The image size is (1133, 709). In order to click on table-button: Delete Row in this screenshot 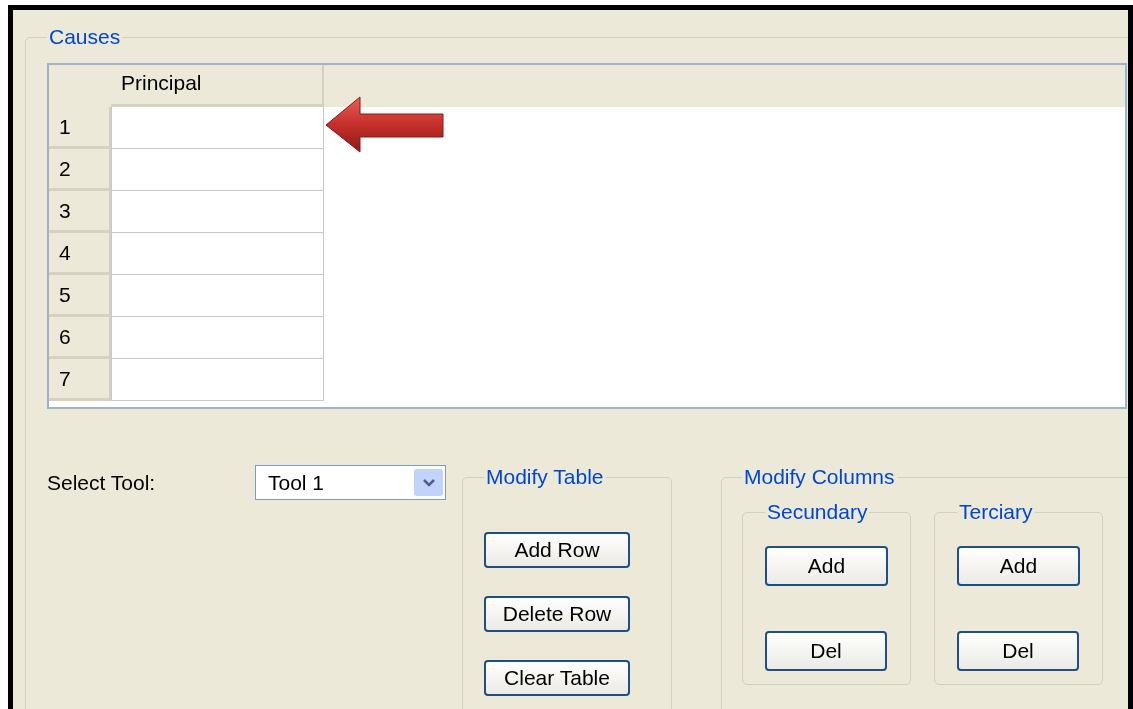, I will do `click(557, 614)`.